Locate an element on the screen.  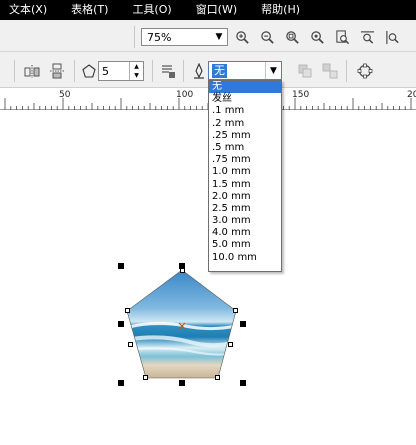
ruler-label: 150 is located at coordinates (301, 95).